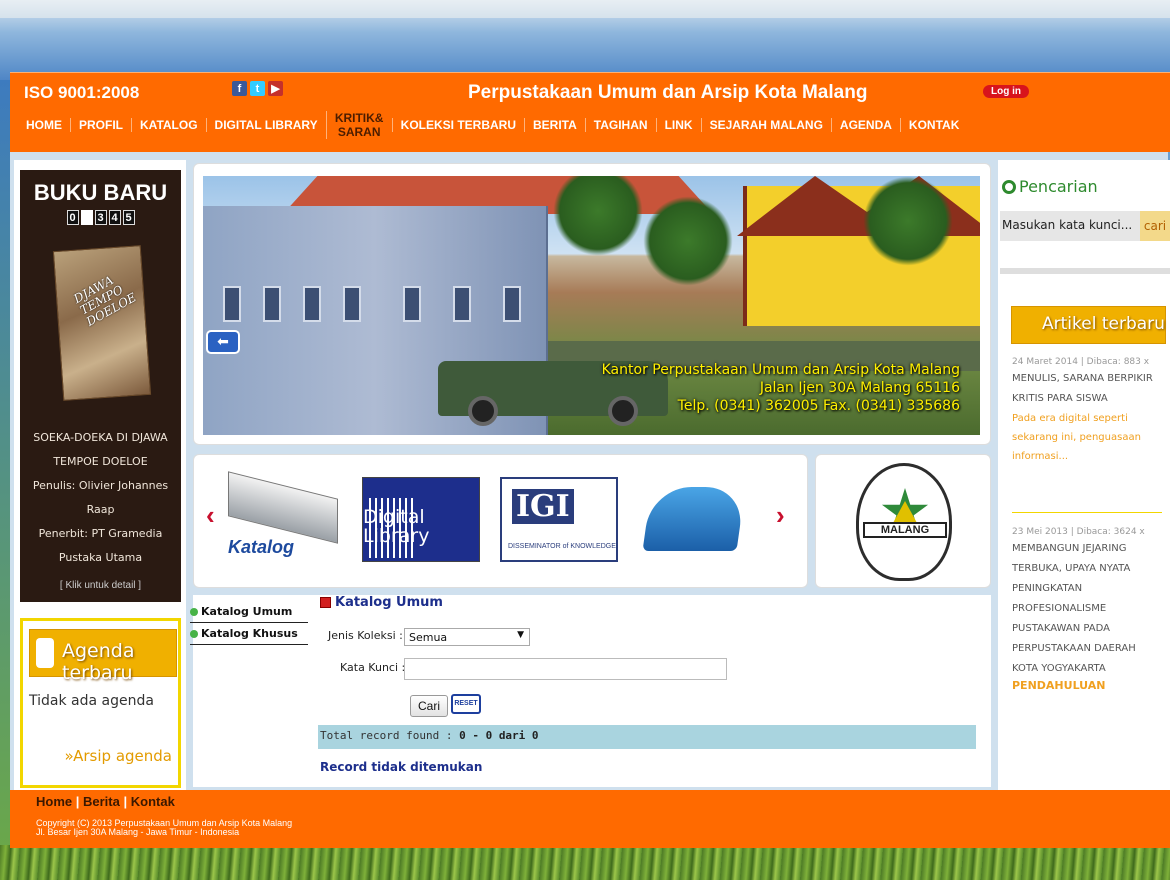 This screenshot has height=880, width=1170. What do you see at coordinates (483, 411) in the screenshot?
I see `photo-car-wheel` at bounding box center [483, 411].